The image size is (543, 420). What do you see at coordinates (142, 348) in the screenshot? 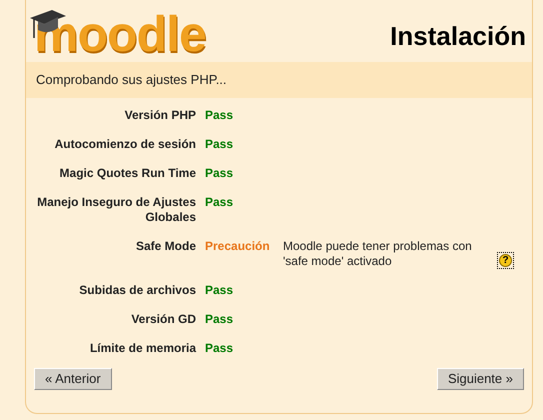
I see `check-label: Límite de memoria` at bounding box center [142, 348].